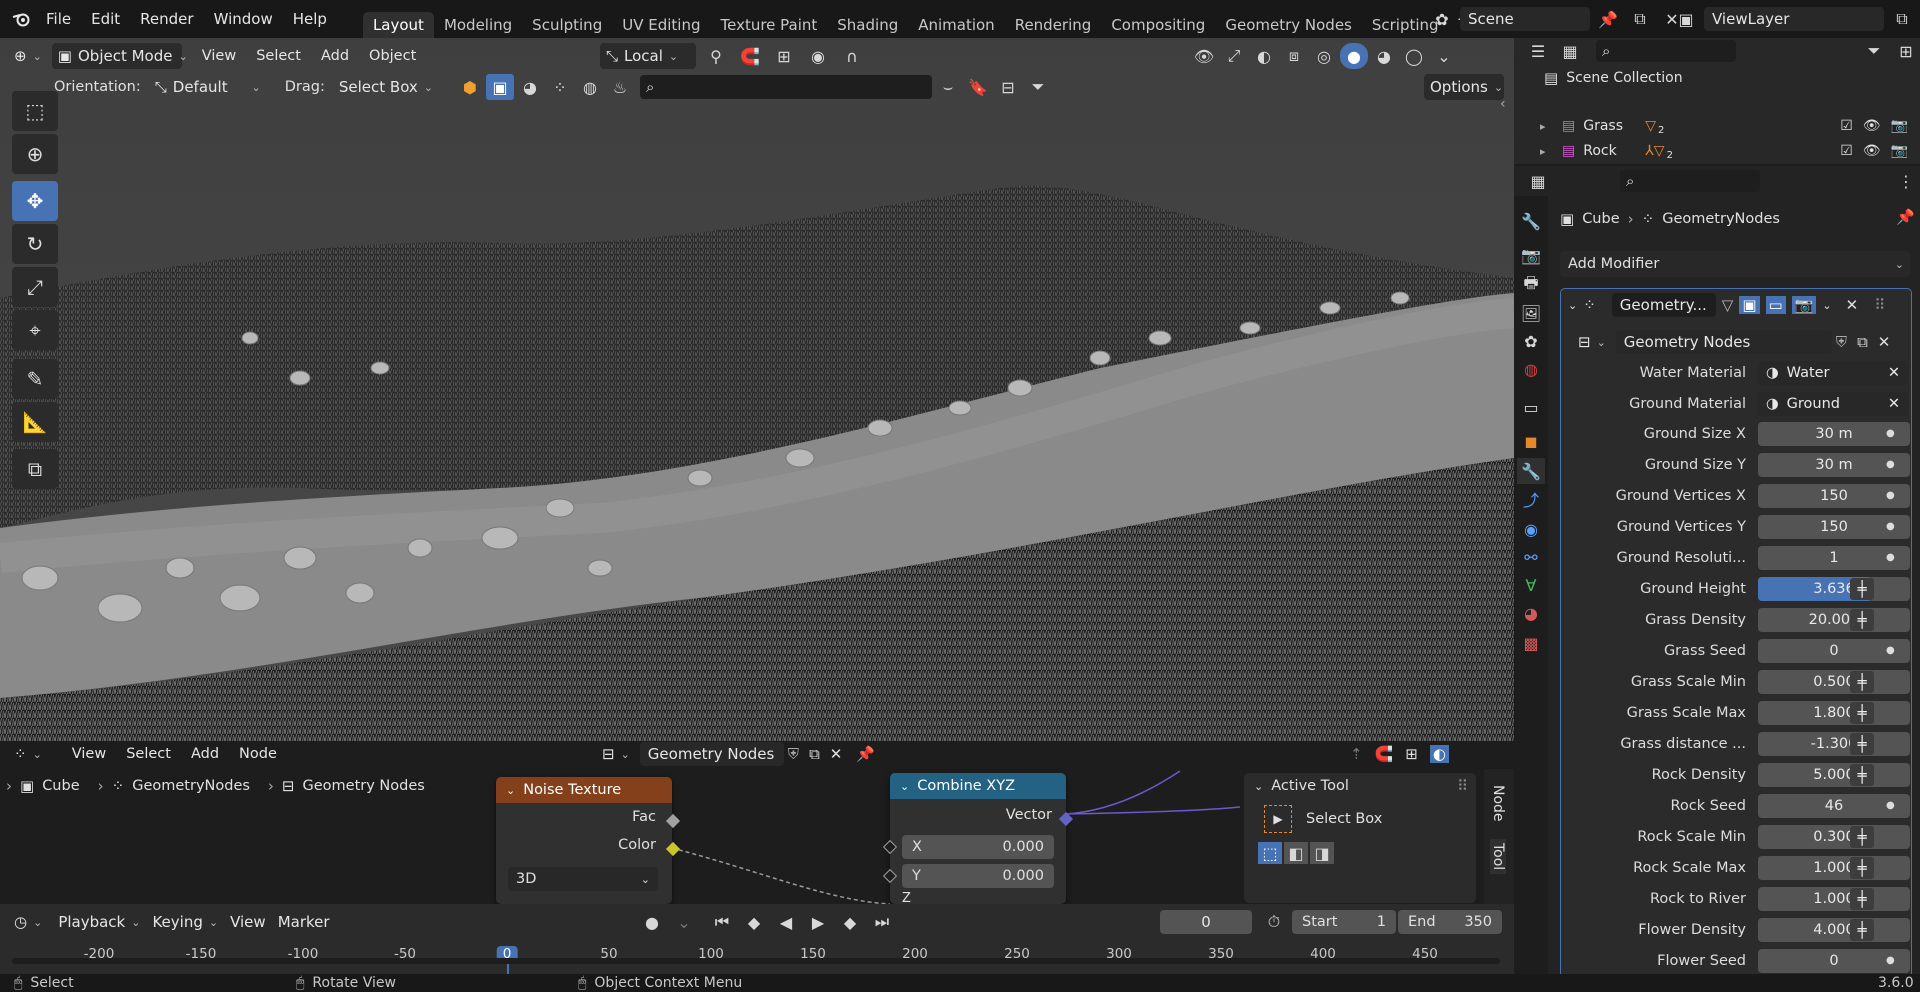 This screenshot has height=992, width=1920. Describe the element at coordinates (1008, 87) in the screenshot. I see `layout-icon: ⊟` at that location.